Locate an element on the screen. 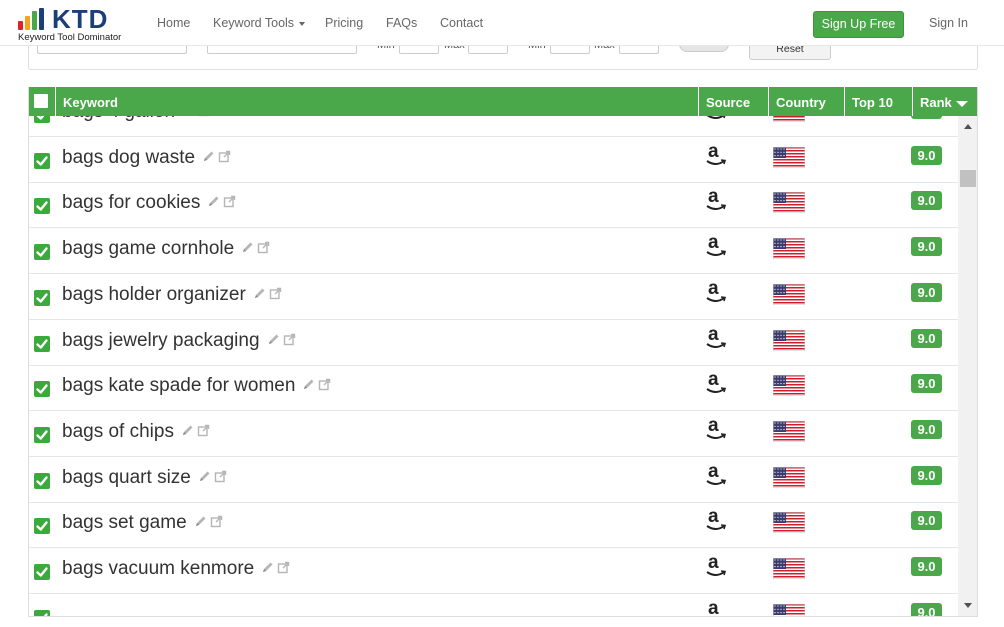  nav-contact: Contact is located at coordinates (461, 23).